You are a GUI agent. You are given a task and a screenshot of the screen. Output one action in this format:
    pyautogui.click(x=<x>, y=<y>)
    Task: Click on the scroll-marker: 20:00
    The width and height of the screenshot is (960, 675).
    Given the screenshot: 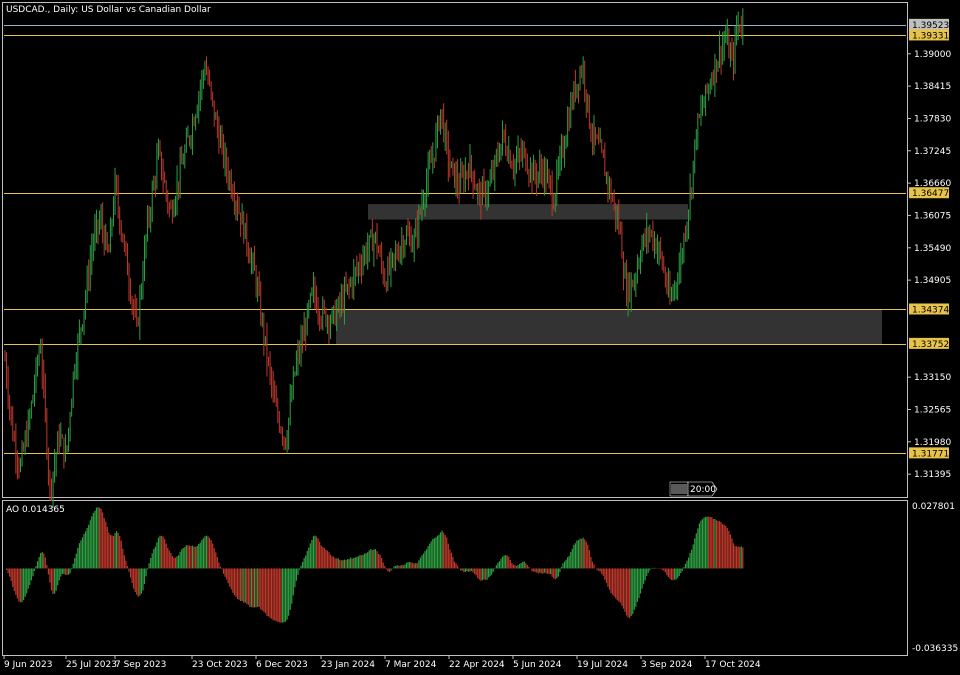 What is the action you would take?
    pyautogui.click(x=693, y=489)
    